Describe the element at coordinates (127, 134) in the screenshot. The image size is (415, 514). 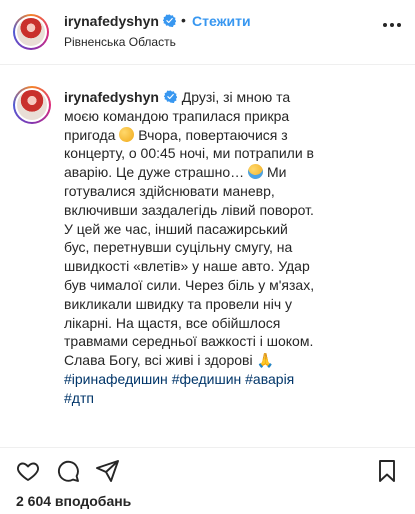
I see `sad-face-emoji-icon` at that location.